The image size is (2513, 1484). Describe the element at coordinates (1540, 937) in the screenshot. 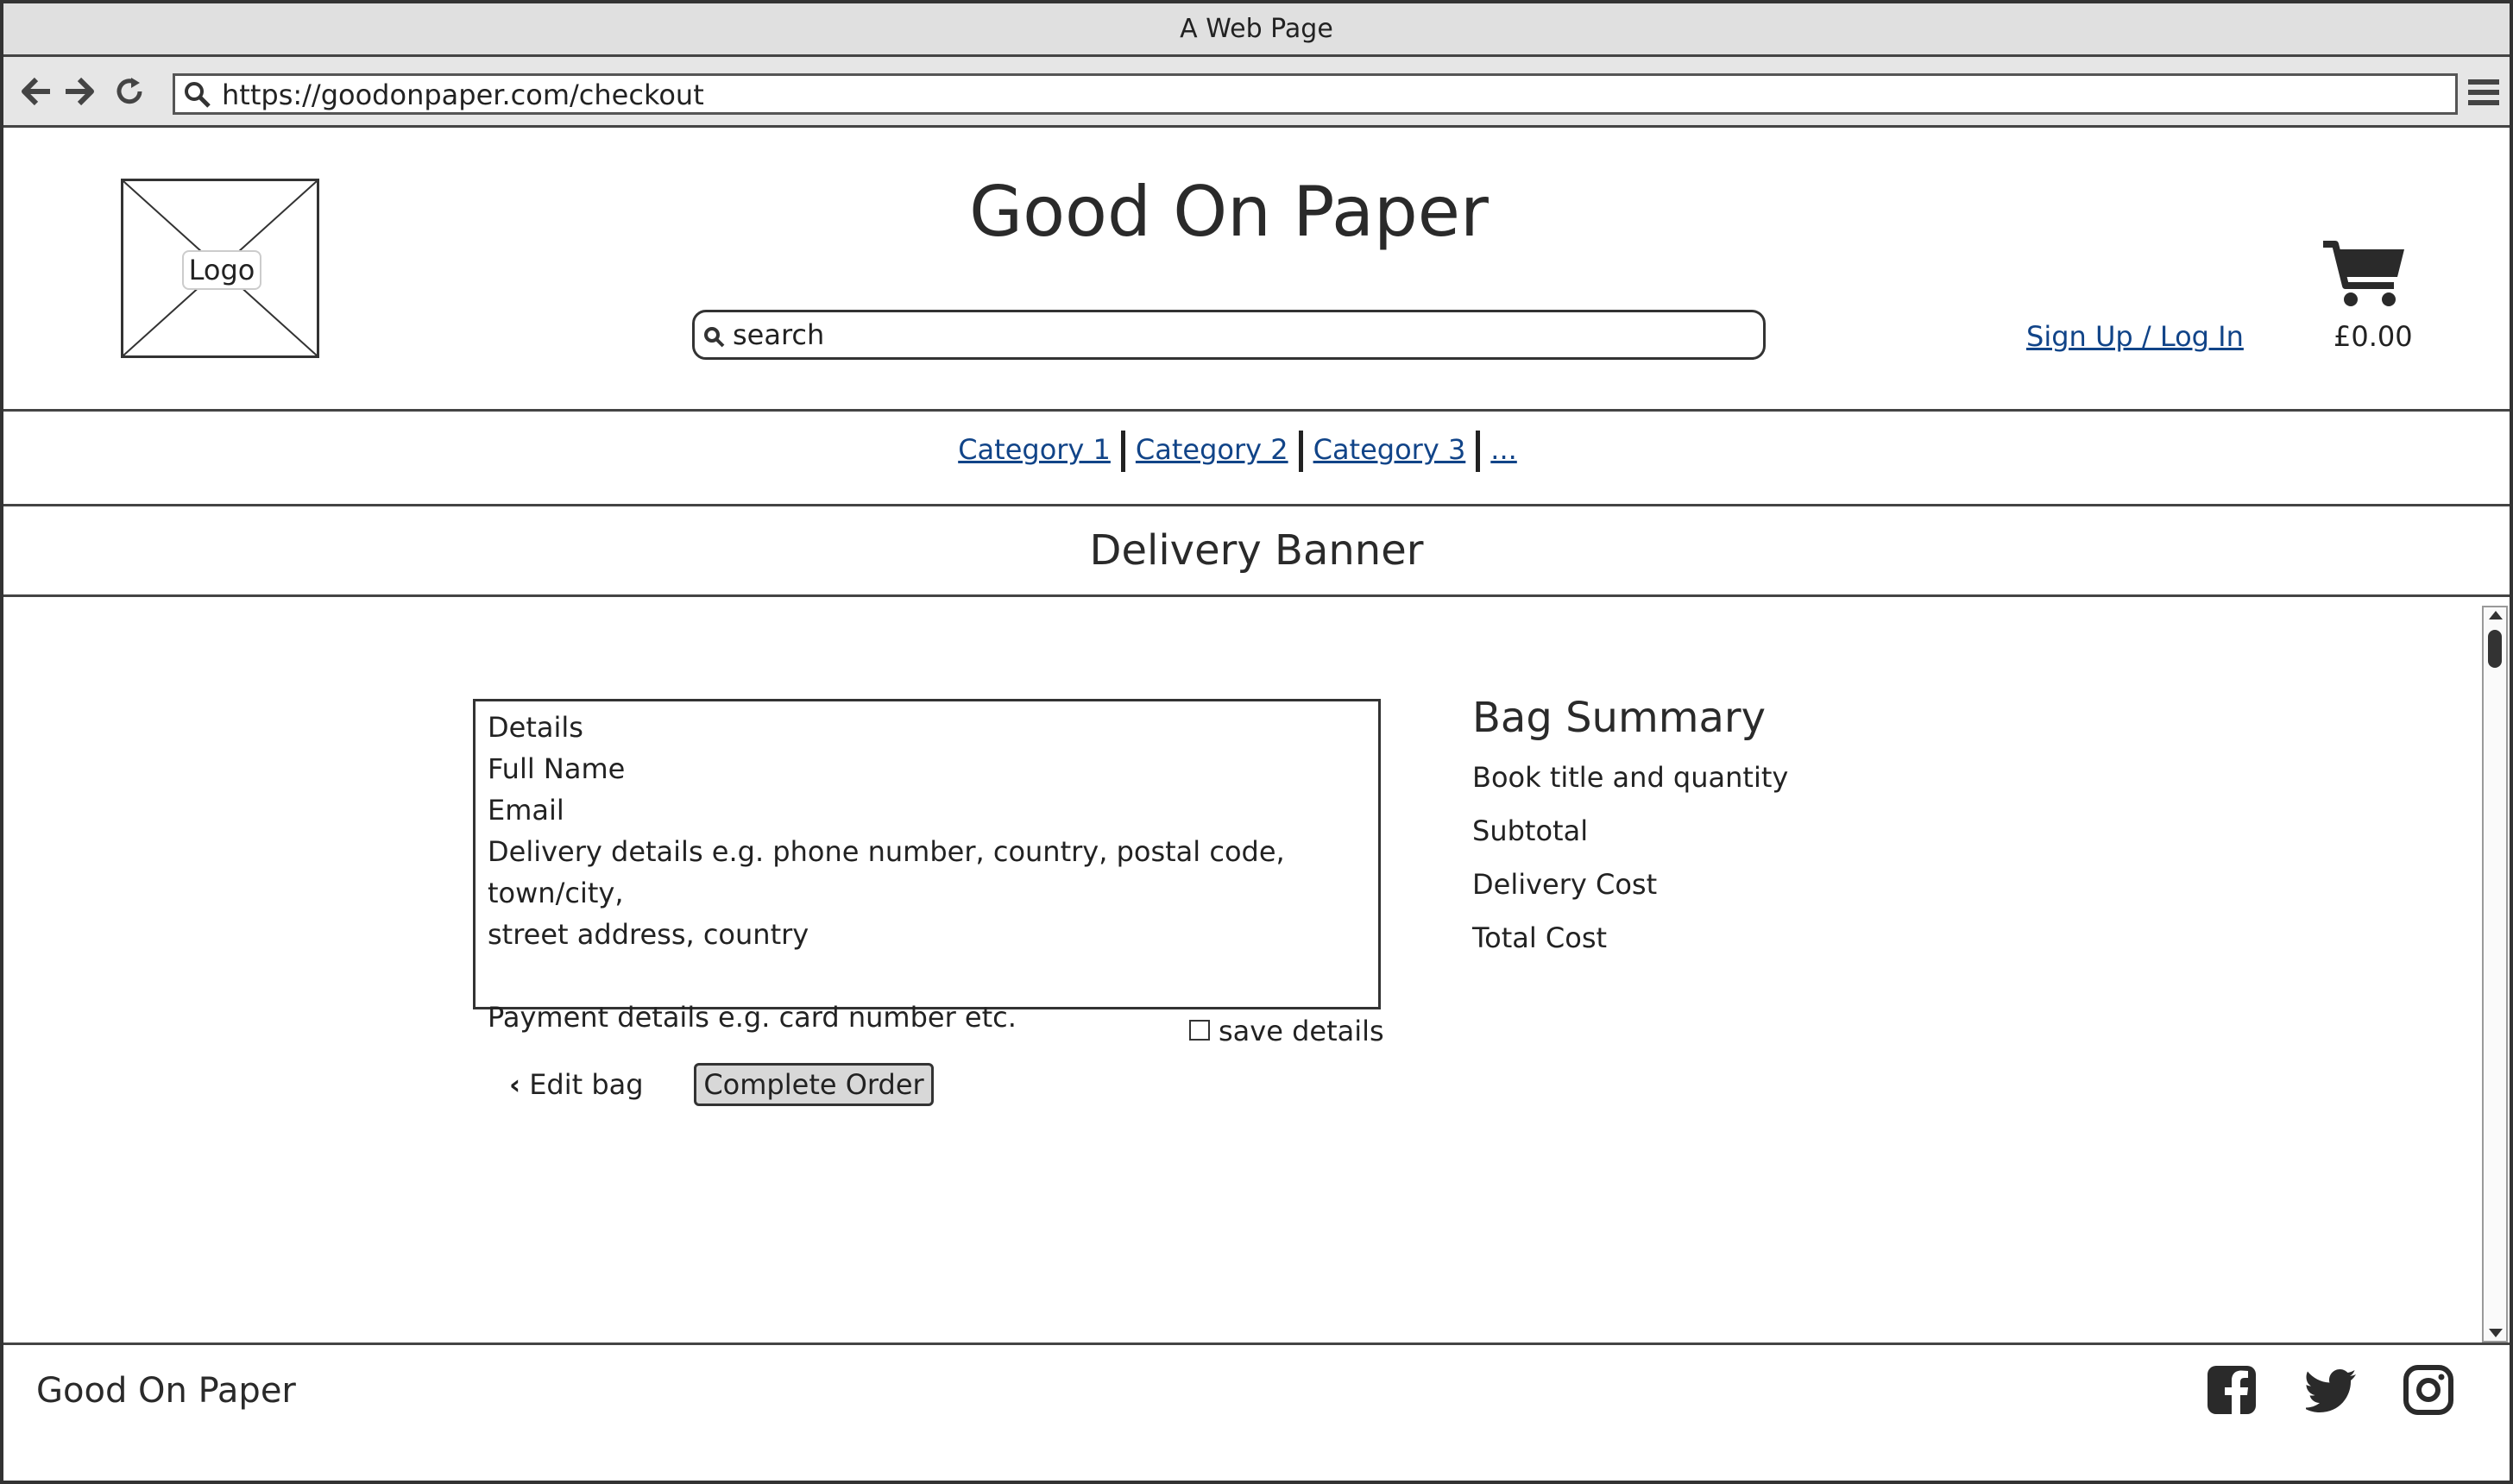

I see `summary-total-cost: Total Cost` at that location.